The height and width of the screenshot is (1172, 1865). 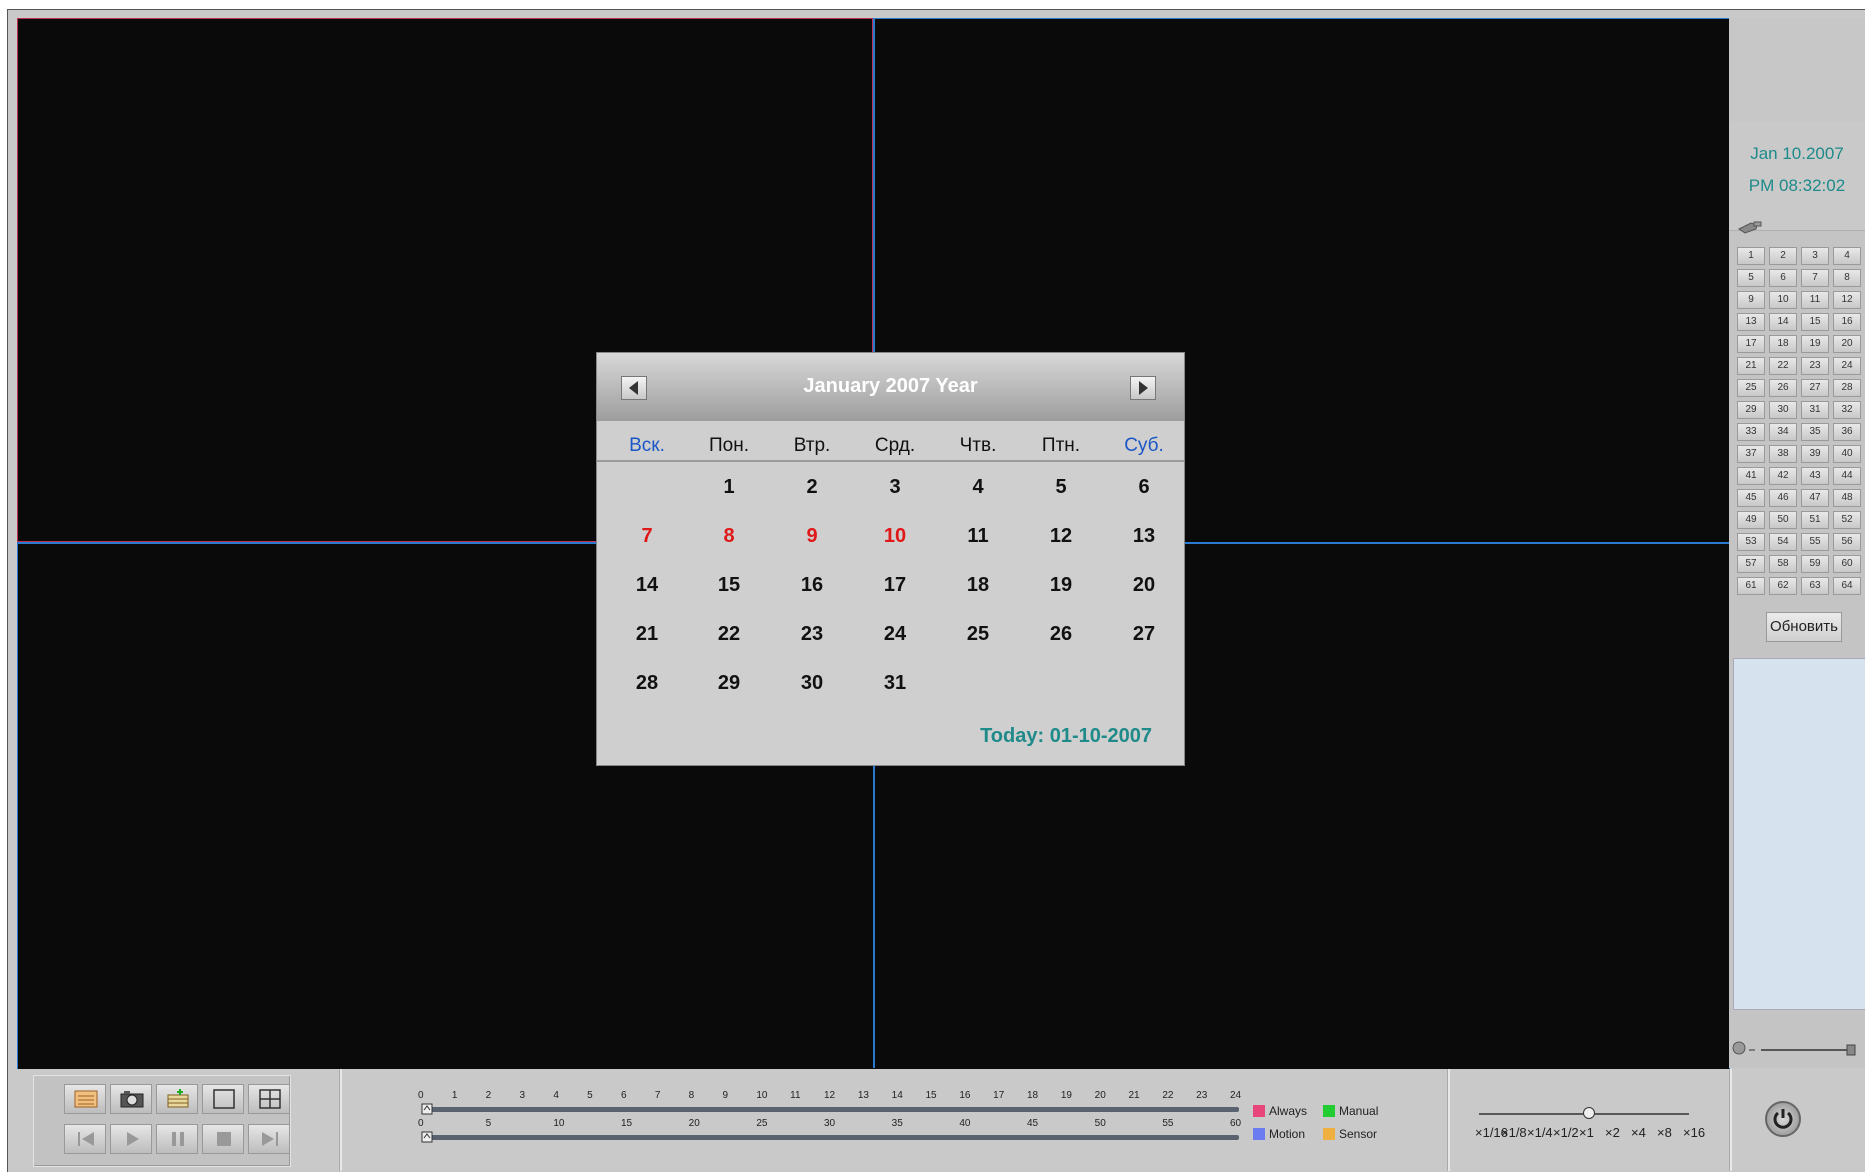 I want to click on calendar-day: 17, so click(x=895, y=585).